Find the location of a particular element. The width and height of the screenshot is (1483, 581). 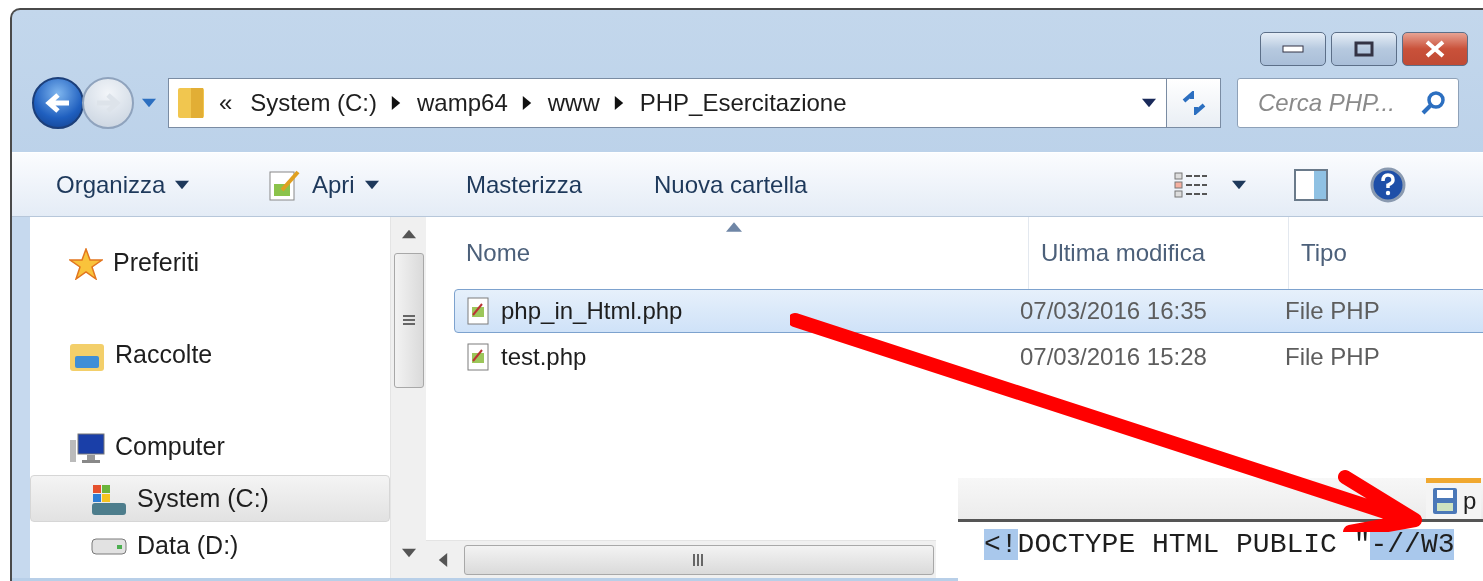

sidebar-item: Data (D:) is located at coordinates (210, 545).